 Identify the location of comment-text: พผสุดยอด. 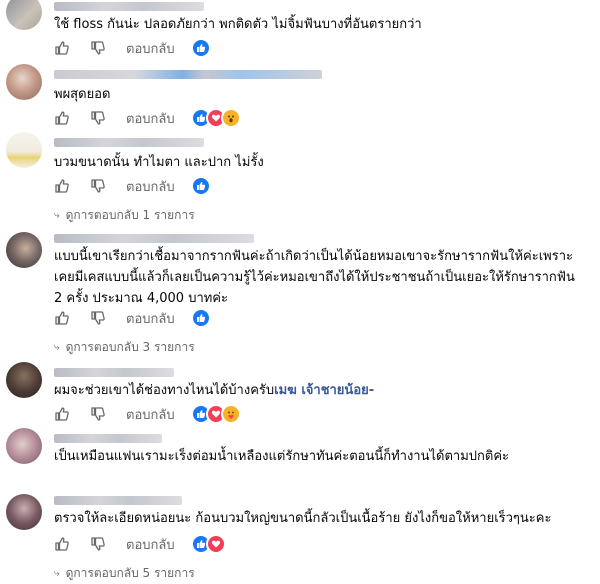
(82, 94).